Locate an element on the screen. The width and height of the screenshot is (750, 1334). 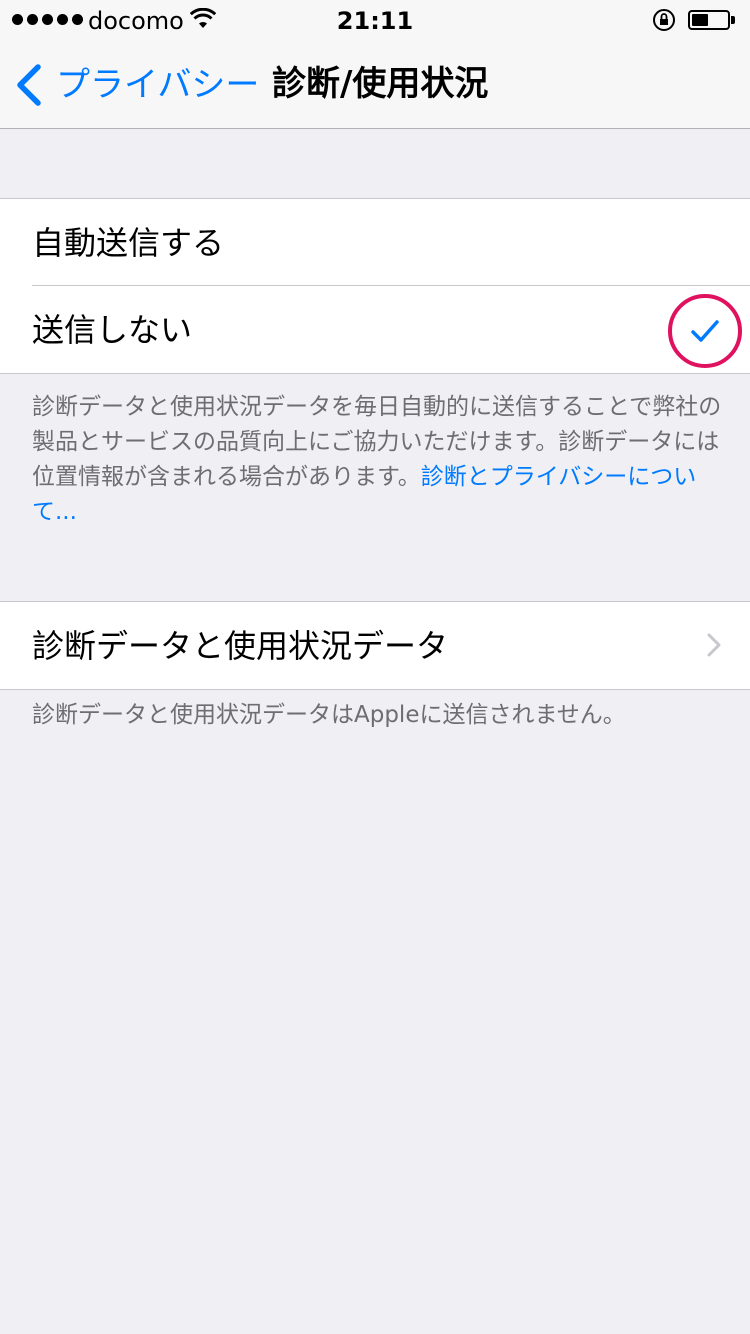
orientation-lock-icon is located at coordinates (664, 20).